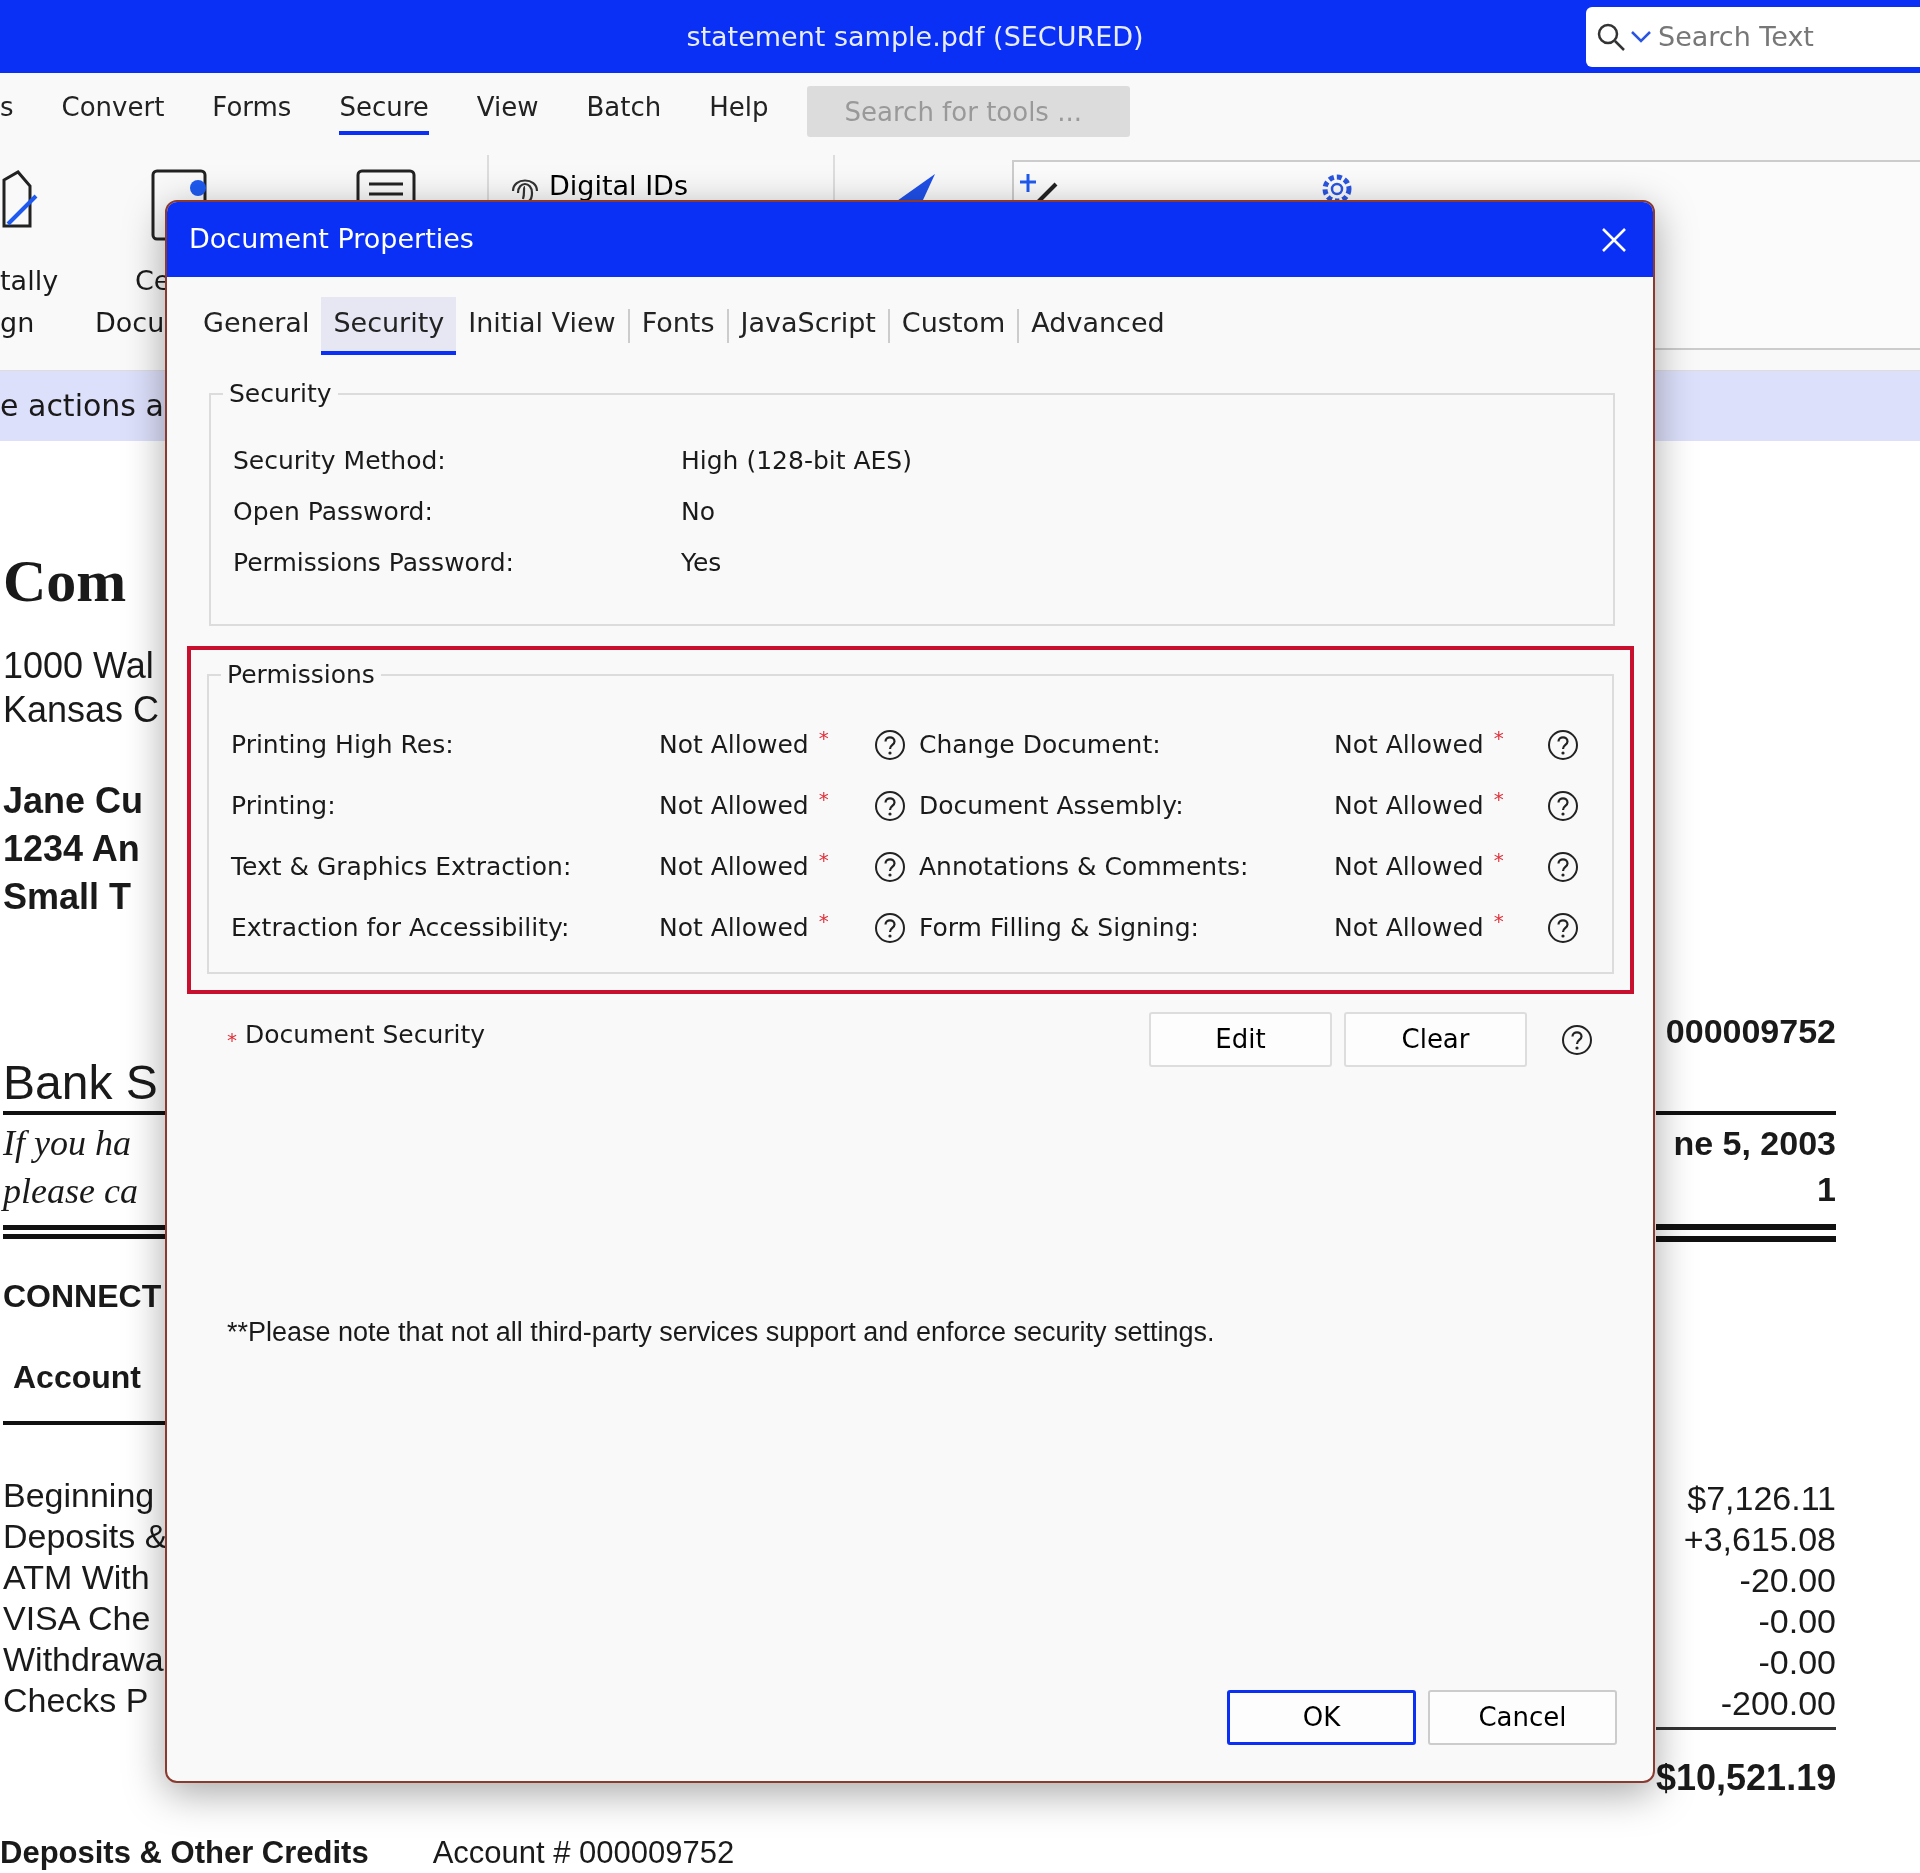 The image size is (1920, 1873). Describe the element at coordinates (583, 1853) in the screenshot. I see `account-label: Account # 000009752` at that location.